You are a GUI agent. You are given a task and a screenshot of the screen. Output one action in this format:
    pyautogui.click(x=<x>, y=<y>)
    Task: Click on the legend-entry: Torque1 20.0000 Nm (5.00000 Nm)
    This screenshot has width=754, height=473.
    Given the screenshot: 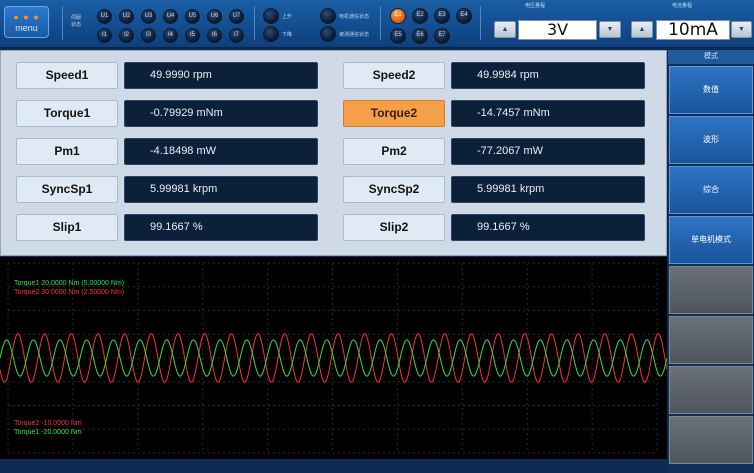 What is the action you would take?
    pyautogui.click(x=69, y=283)
    